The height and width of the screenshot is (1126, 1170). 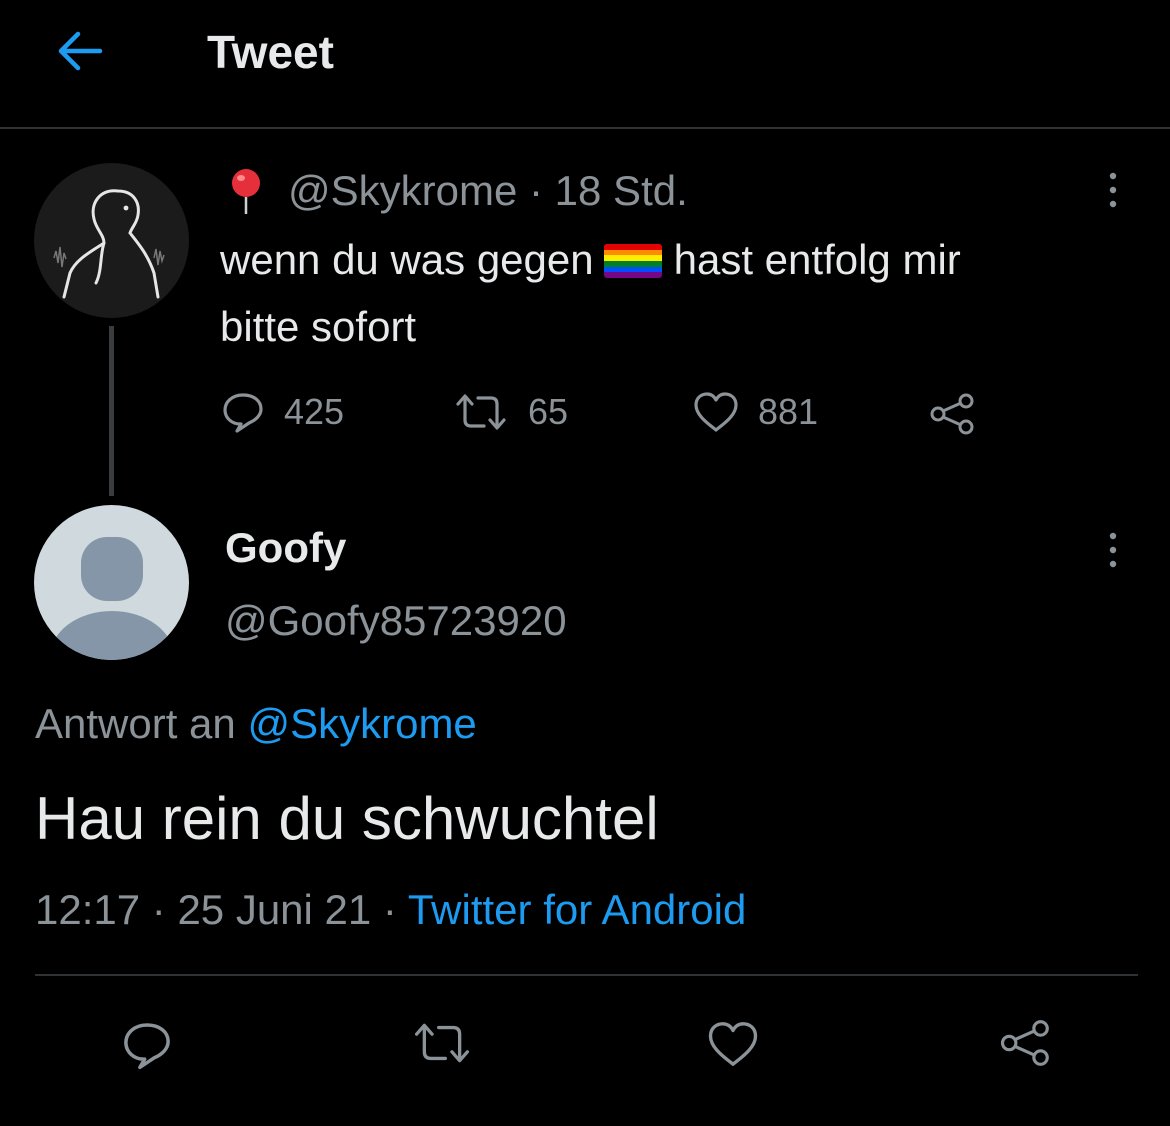 What do you see at coordinates (817, 259) in the screenshot?
I see `tweet-text-part: hast entfolg mir` at bounding box center [817, 259].